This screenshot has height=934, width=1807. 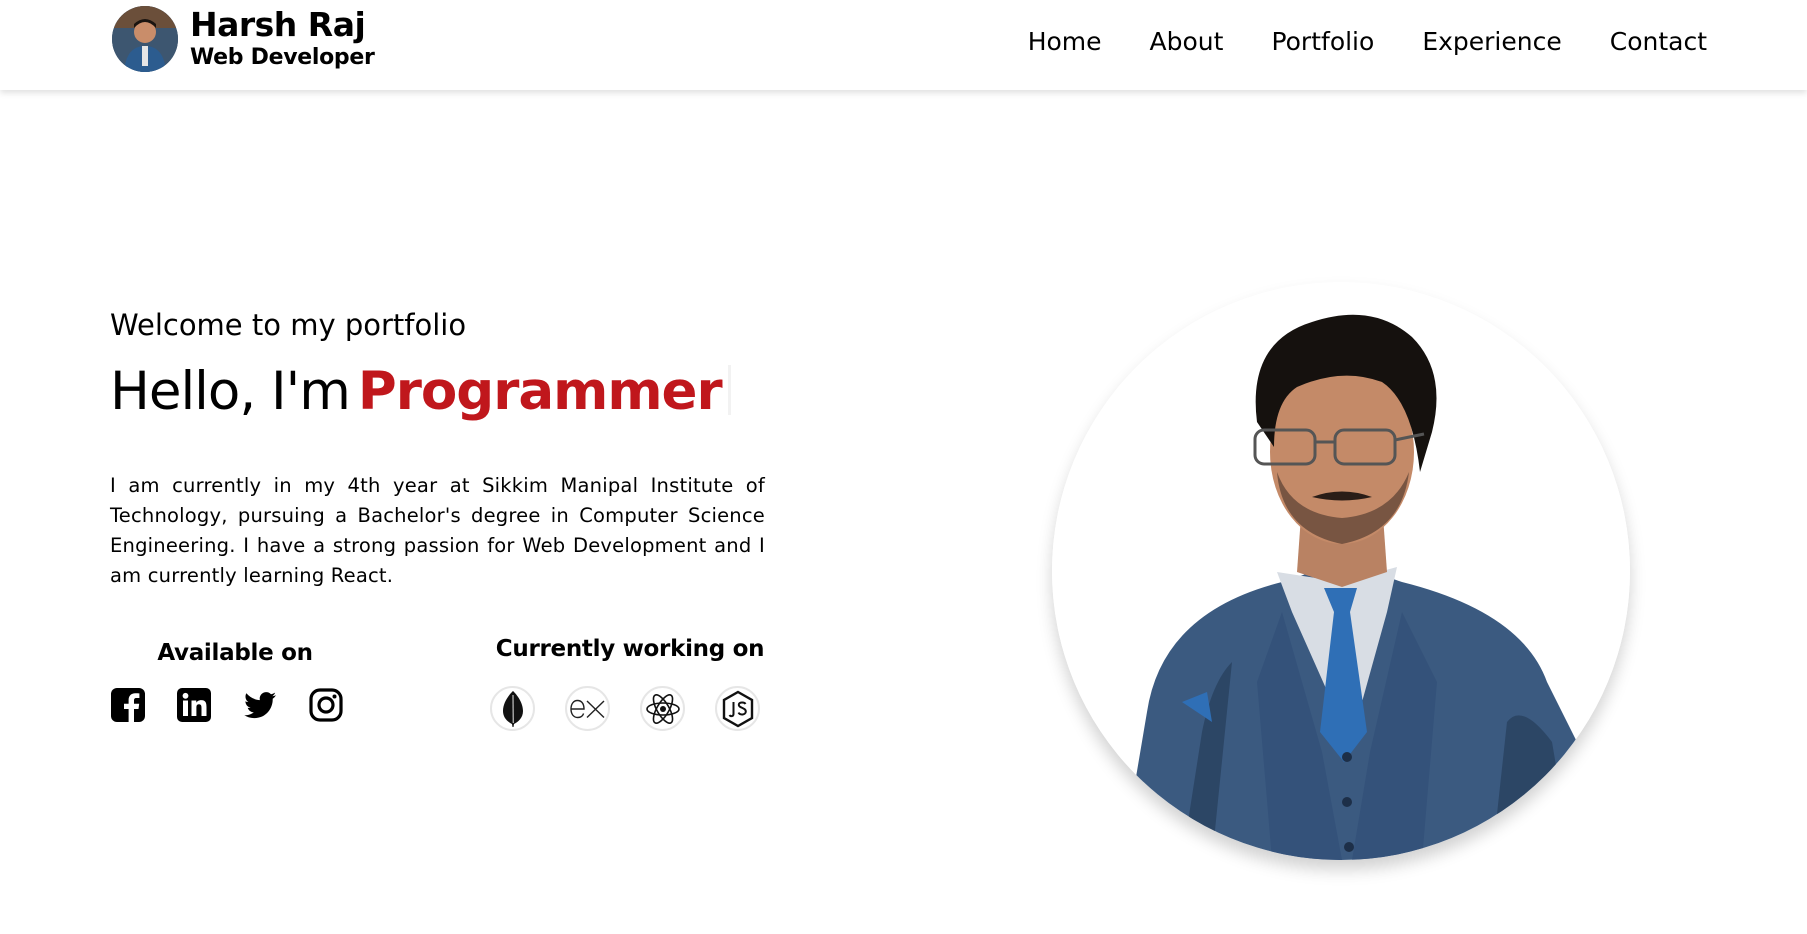 I want to click on brand-name: Harsh Raj, so click(x=278, y=24).